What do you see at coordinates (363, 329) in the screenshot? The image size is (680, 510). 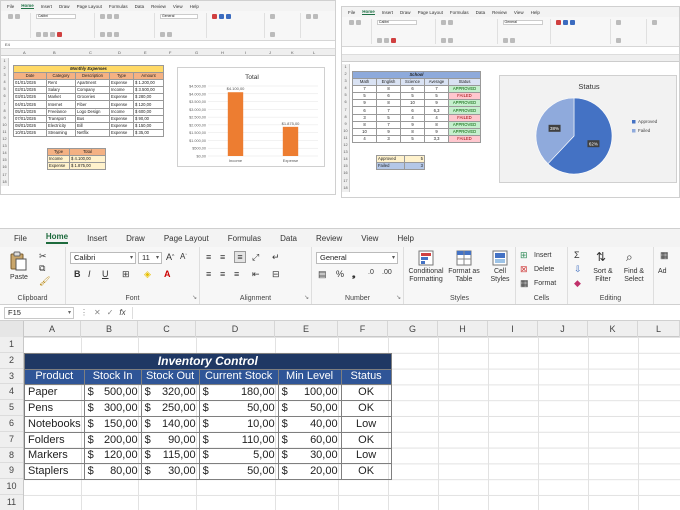 I see `col-header-f: F` at bounding box center [363, 329].